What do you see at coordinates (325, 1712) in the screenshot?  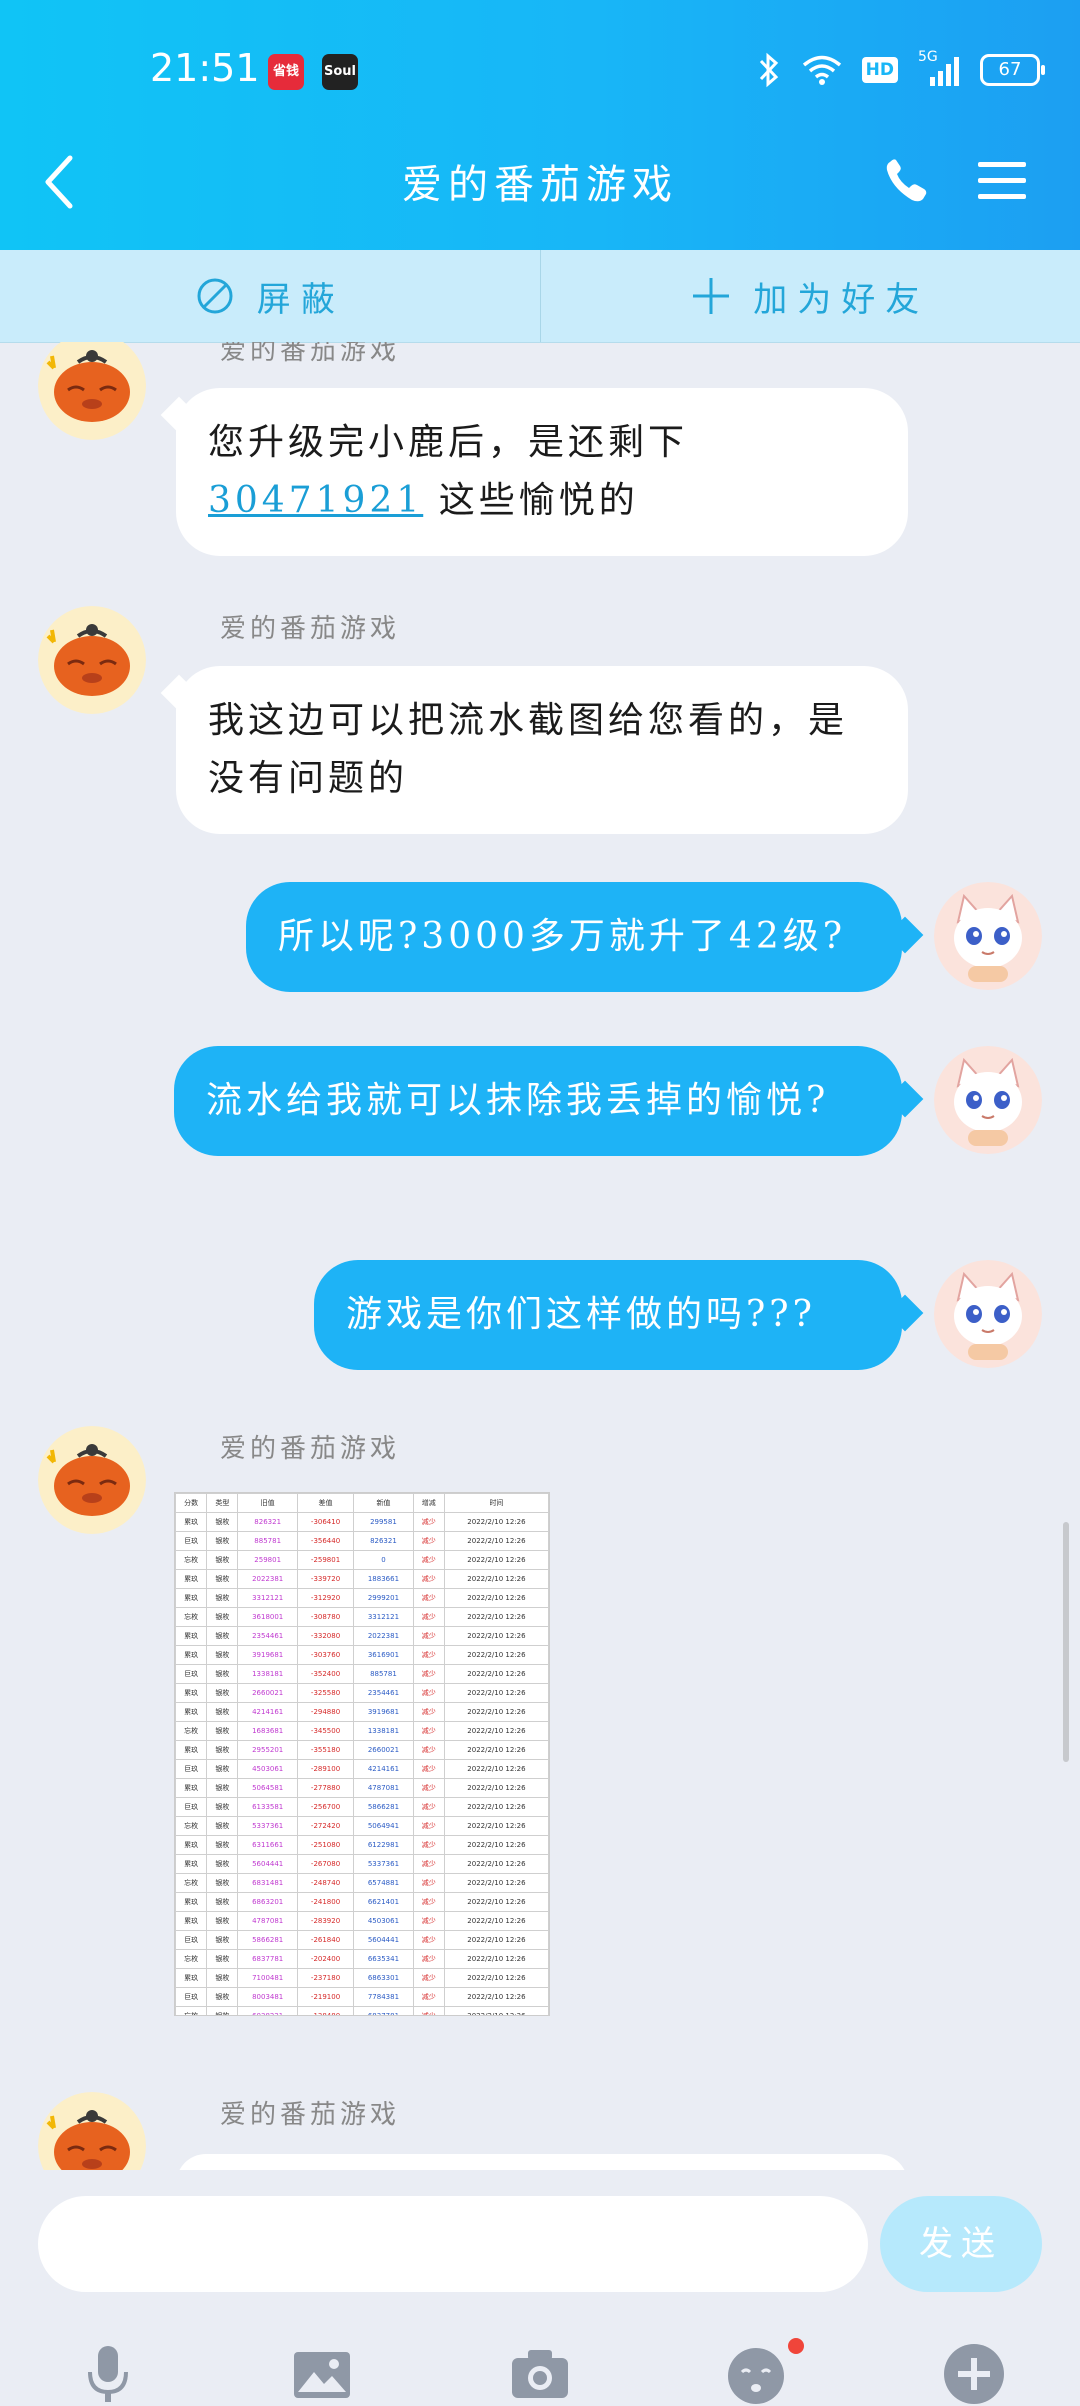 I see `spreadsheet-cell: -294880` at bounding box center [325, 1712].